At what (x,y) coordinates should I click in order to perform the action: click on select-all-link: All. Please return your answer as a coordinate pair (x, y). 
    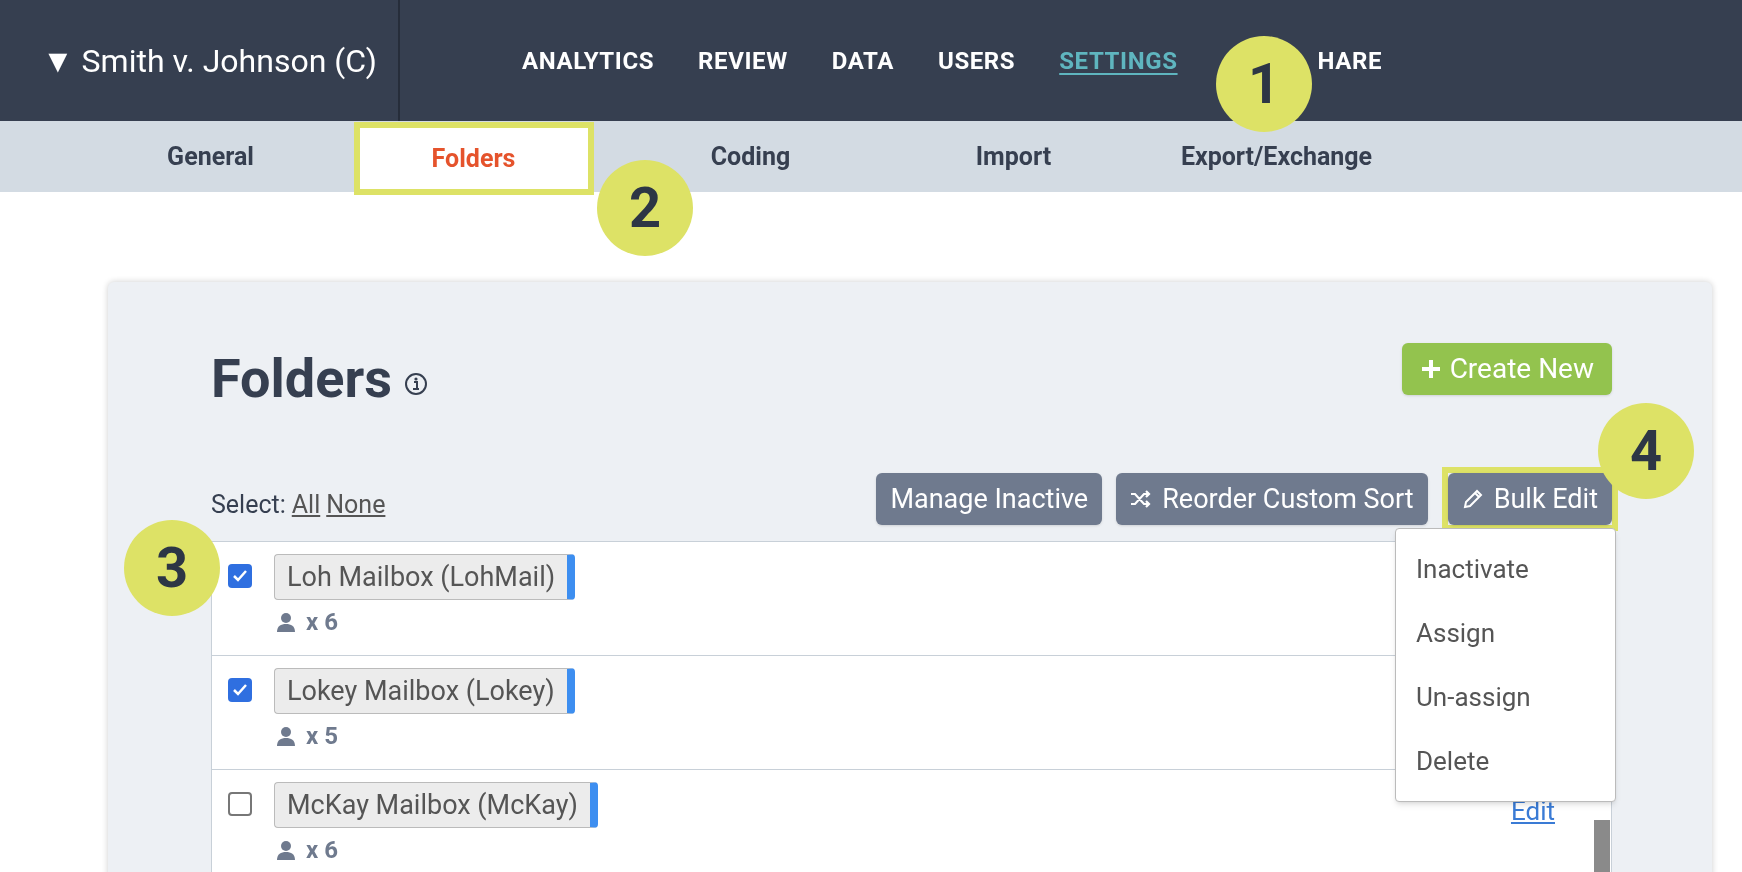
    Looking at the image, I should click on (306, 504).